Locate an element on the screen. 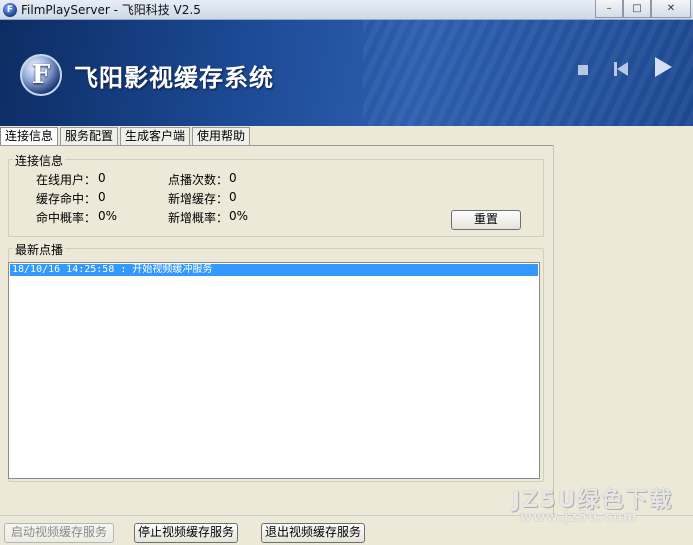 The image size is (693, 545). tab-help: 使用帮助 is located at coordinates (221, 136).